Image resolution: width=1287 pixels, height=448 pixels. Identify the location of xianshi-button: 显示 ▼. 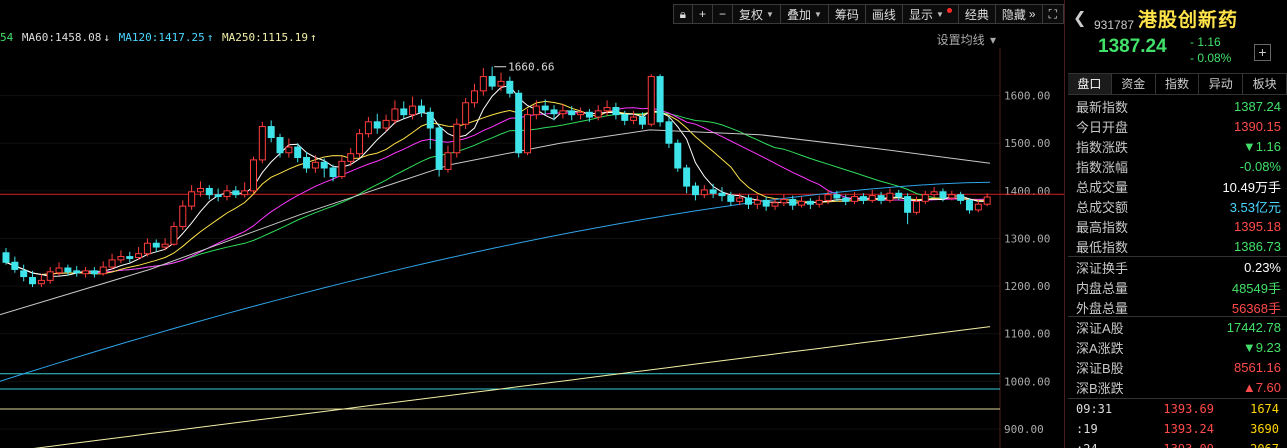
(930, 14).